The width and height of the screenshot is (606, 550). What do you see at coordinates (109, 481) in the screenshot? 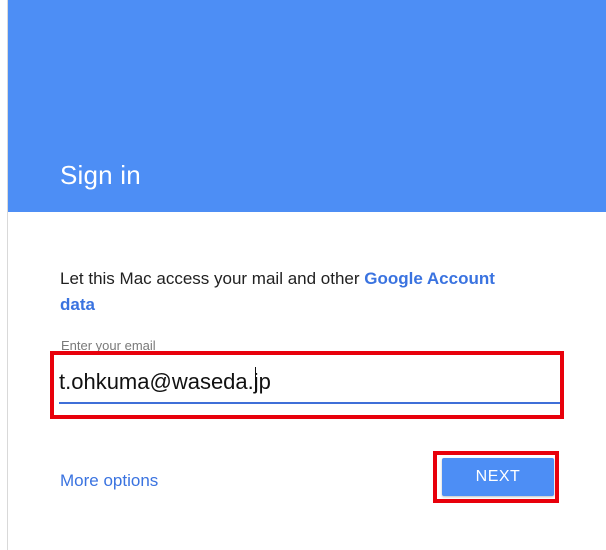
I see `more-options-link: More options` at bounding box center [109, 481].